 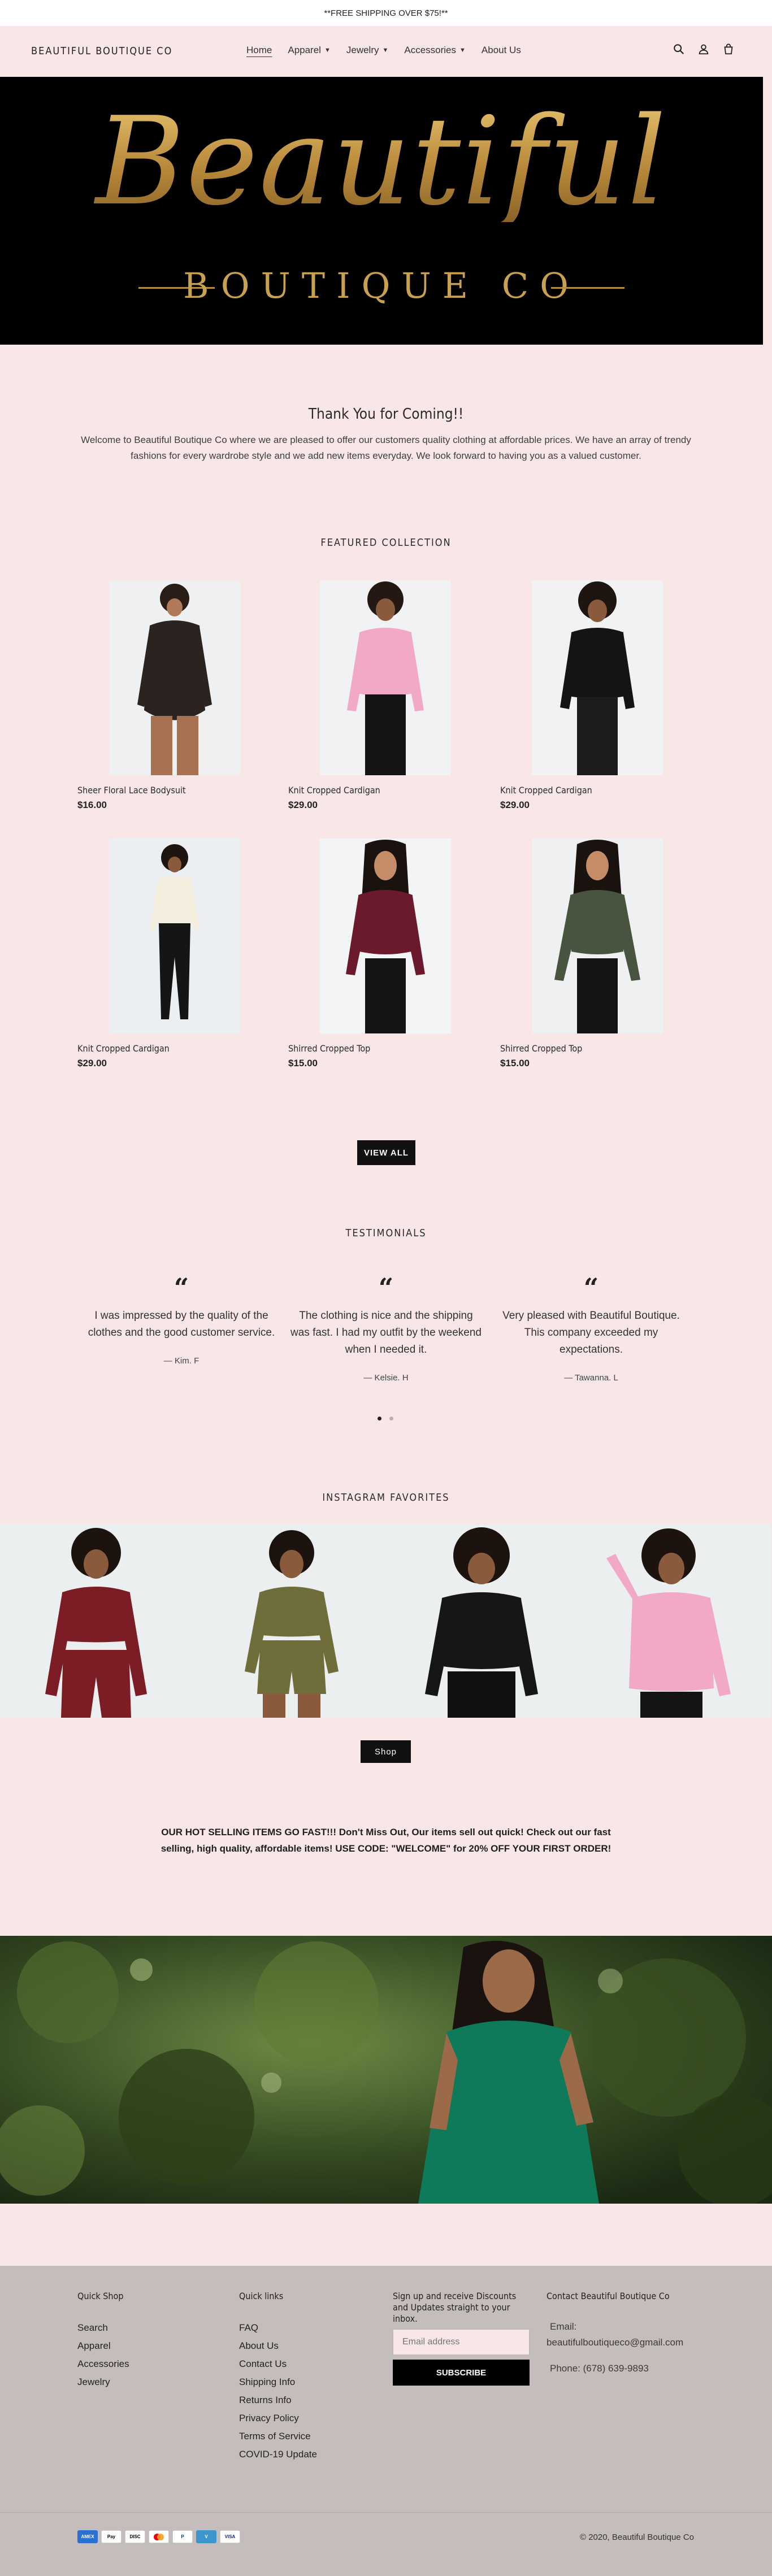 What do you see at coordinates (599, 2368) in the screenshot?
I see `contact-phone: Phone: (678) 639-9893` at bounding box center [599, 2368].